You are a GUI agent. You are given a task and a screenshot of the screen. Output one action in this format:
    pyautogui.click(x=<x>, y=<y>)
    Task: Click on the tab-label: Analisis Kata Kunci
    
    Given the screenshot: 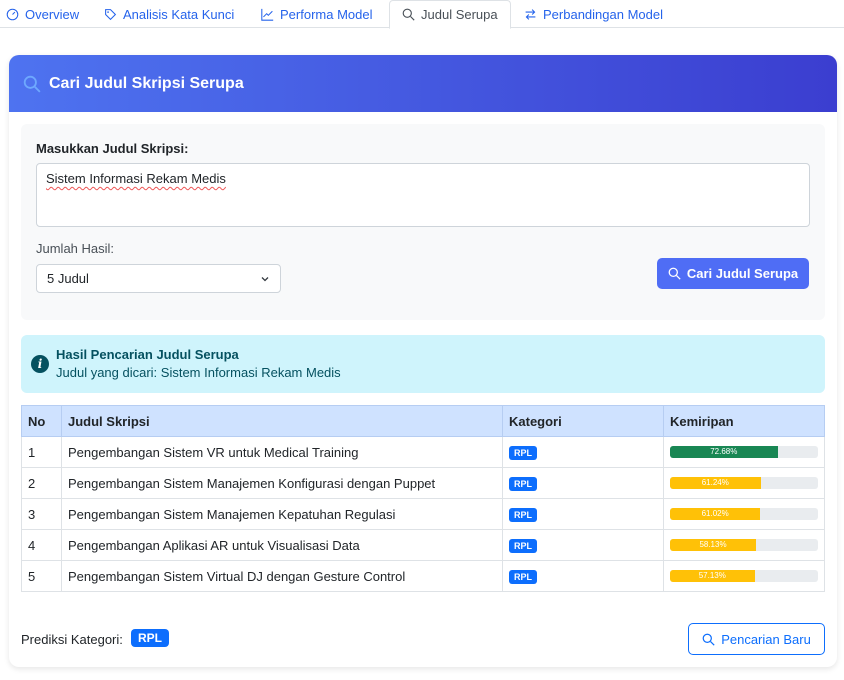 What is the action you would take?
    pyautogui.click(x=179, y=14)
    